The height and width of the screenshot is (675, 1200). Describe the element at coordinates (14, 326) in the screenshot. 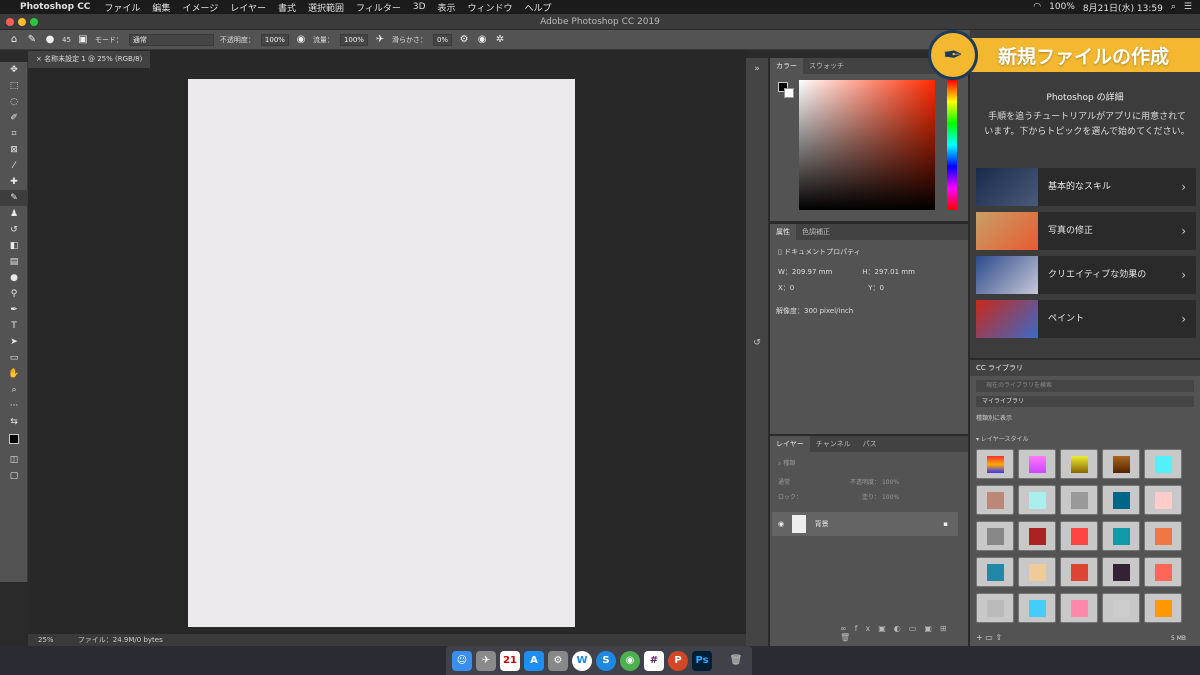

I see `type-tool-icon: T` at that location.